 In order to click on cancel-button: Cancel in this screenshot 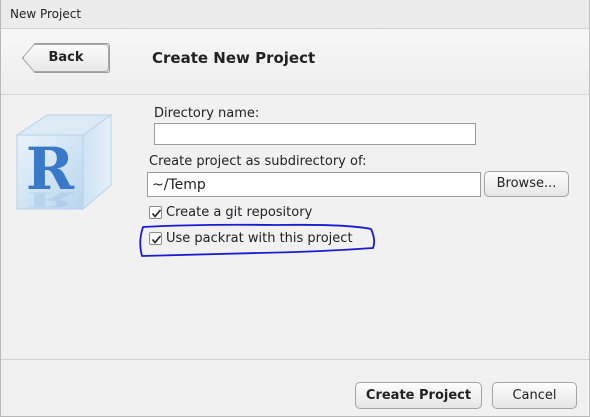, I will do `click(534, 395)`.